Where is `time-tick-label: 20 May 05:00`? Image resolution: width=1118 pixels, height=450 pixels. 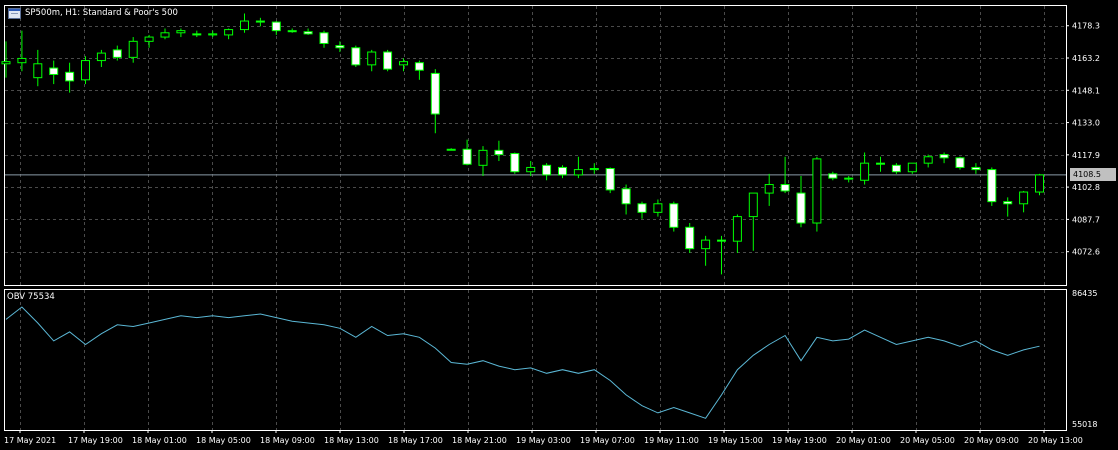 time-tick-label: 20 May 05:00 is located at coordinates (927, 440).